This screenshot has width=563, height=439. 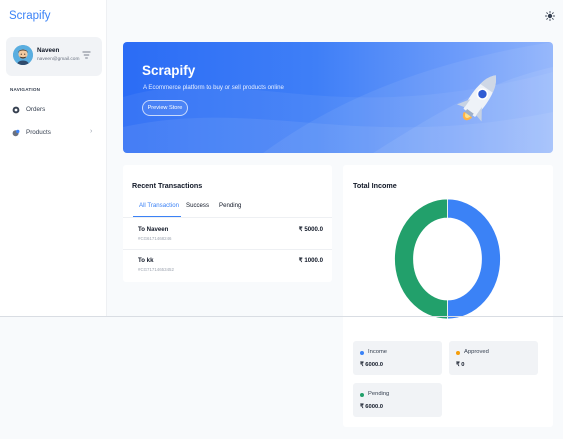 What do you see at coordinates (421, 259) in the screenshot?
I see `donut-slice-pending` at bounding box center [421, 259].